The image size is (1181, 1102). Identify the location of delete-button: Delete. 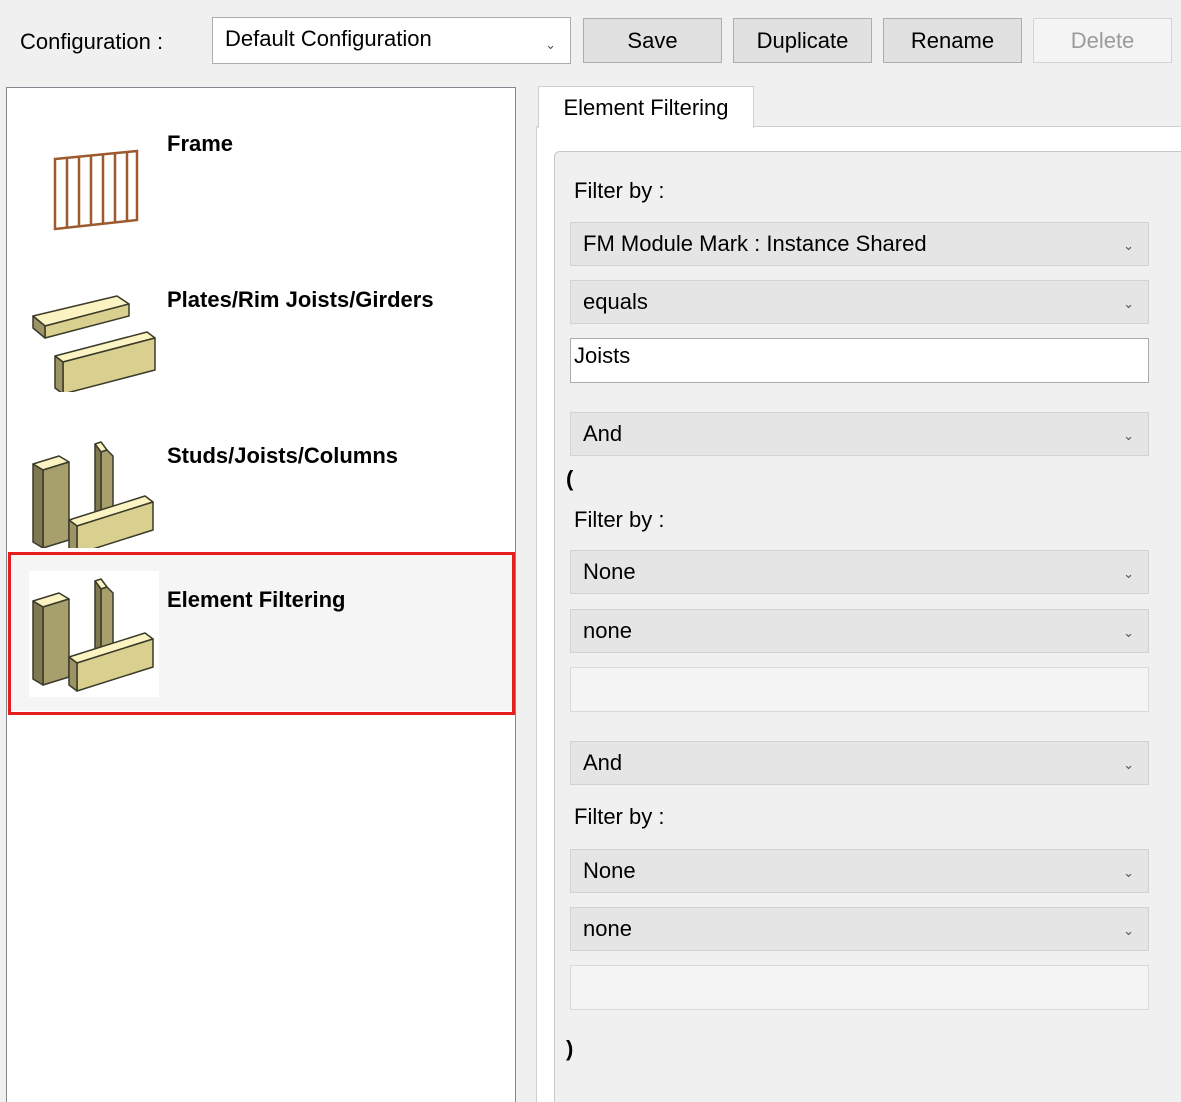
(1102, 40).